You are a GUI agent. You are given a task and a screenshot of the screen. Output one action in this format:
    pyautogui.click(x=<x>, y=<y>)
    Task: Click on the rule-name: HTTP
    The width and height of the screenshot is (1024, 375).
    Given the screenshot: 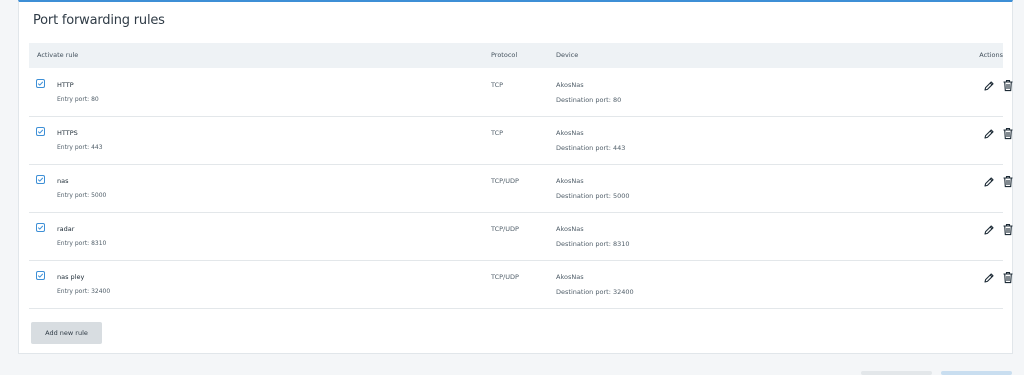 What is the action you would take?
    pyautogui.click(x=65, y=85)
    